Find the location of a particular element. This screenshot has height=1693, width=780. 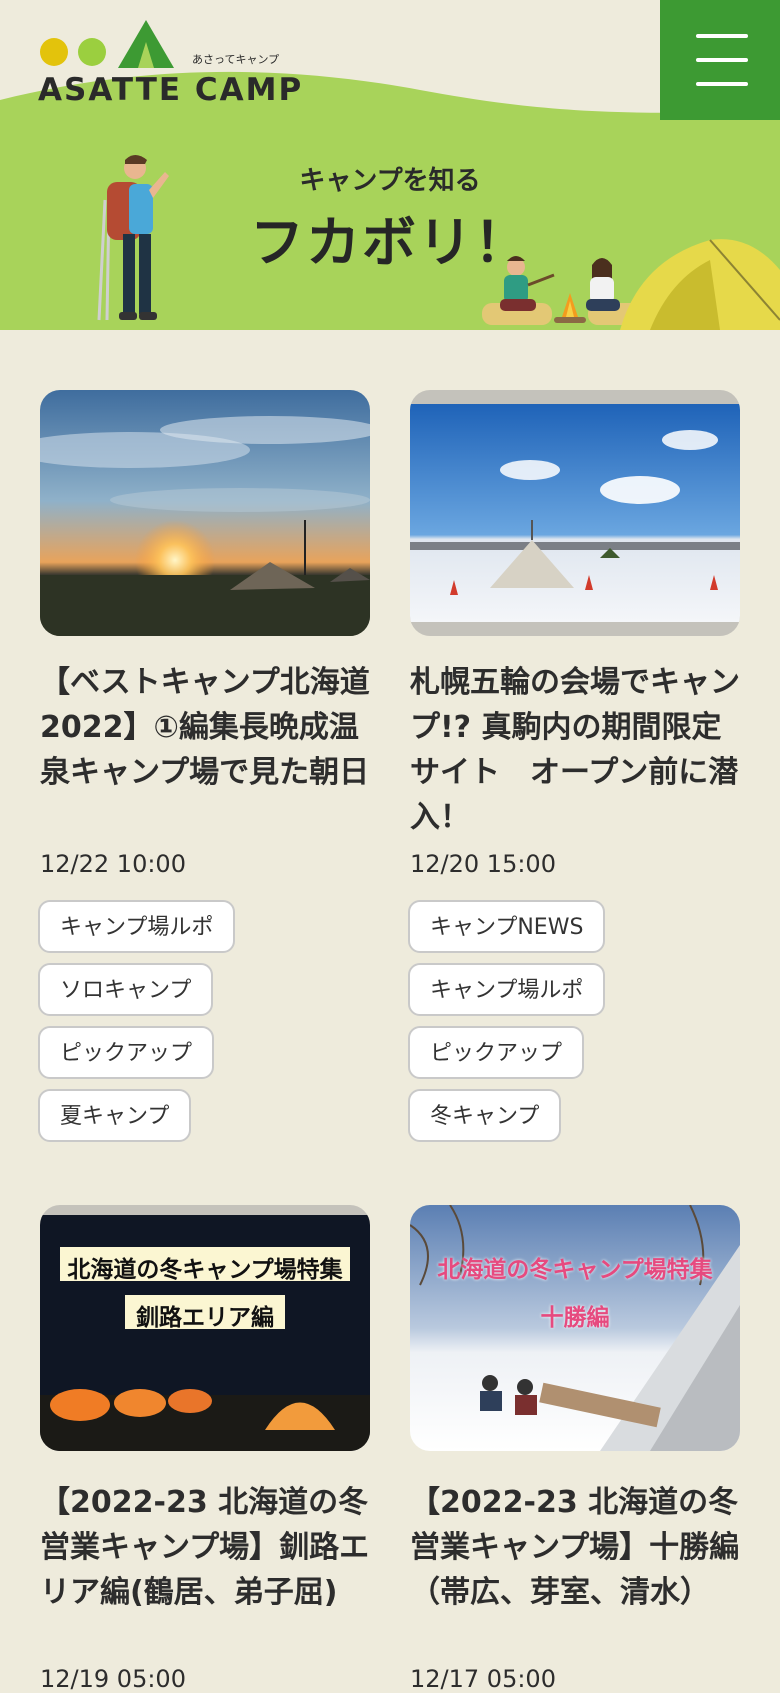

tag-chip: 冬キャンプ is located at coordinates (485, 1115).